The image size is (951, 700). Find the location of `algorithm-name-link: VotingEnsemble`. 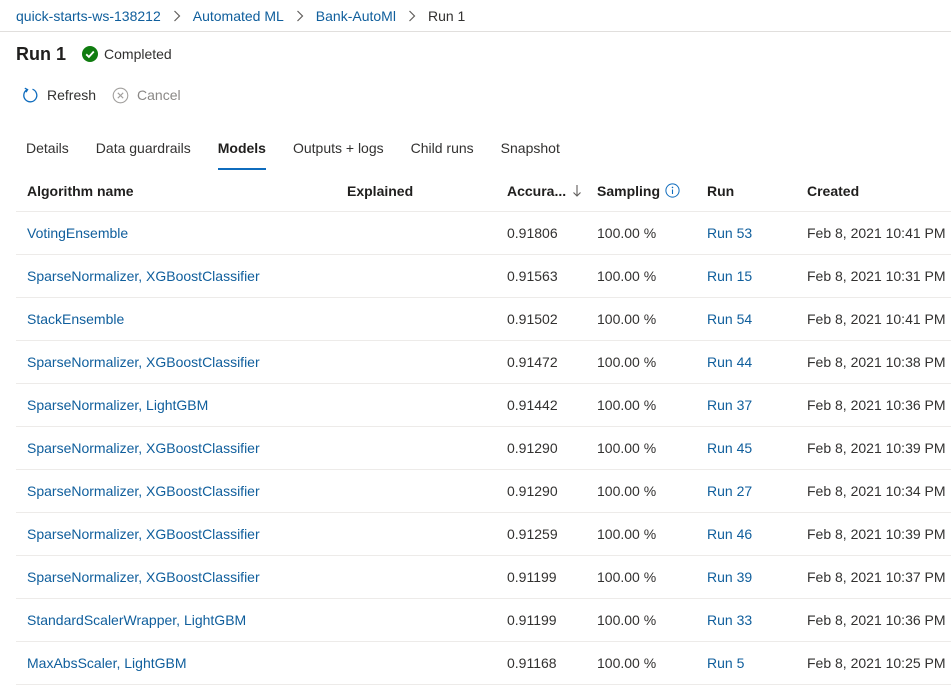

algorithm-name-link: VotingEnsemble is located at coordinates (77, 233).